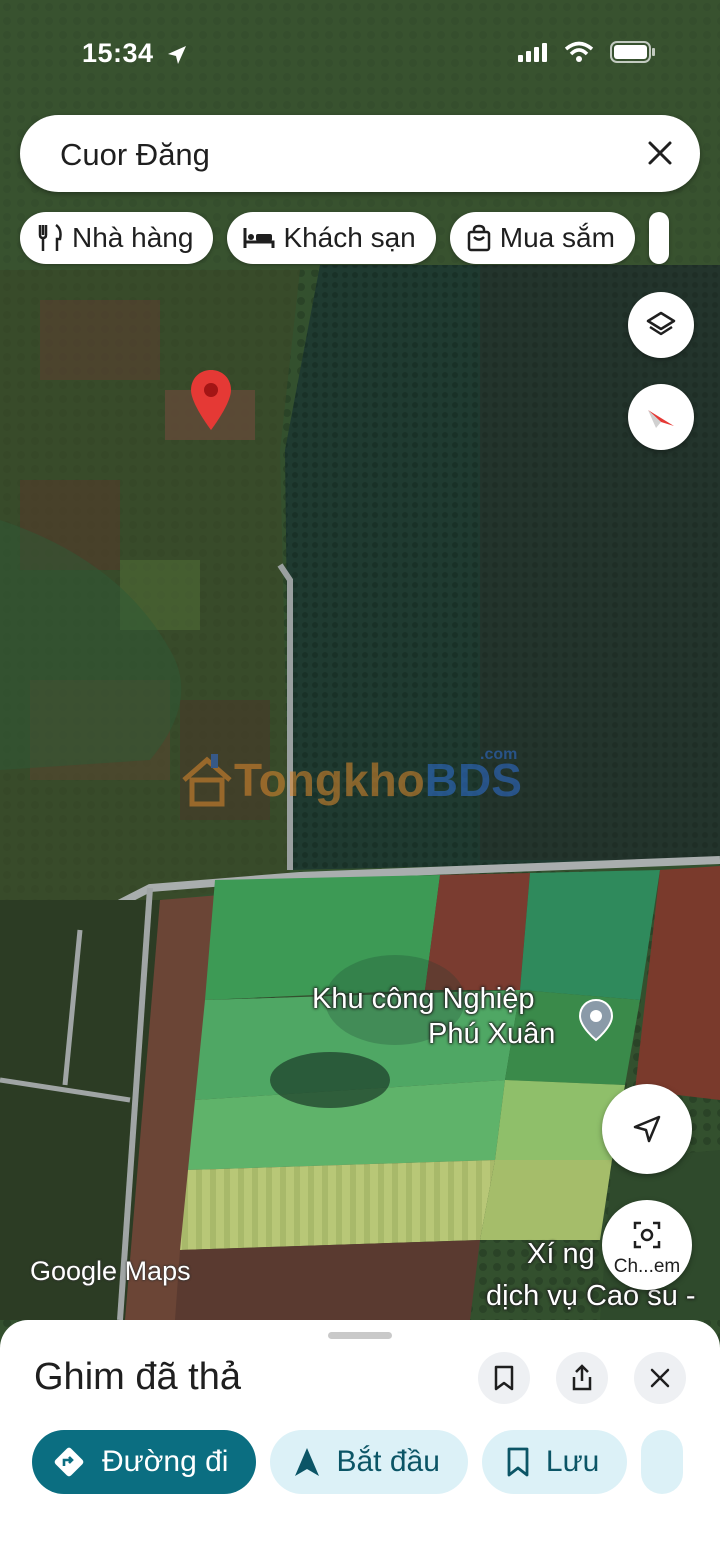 The image size is (720, 1564). I want to click on action-label: Lưu, so click(572, 1461).